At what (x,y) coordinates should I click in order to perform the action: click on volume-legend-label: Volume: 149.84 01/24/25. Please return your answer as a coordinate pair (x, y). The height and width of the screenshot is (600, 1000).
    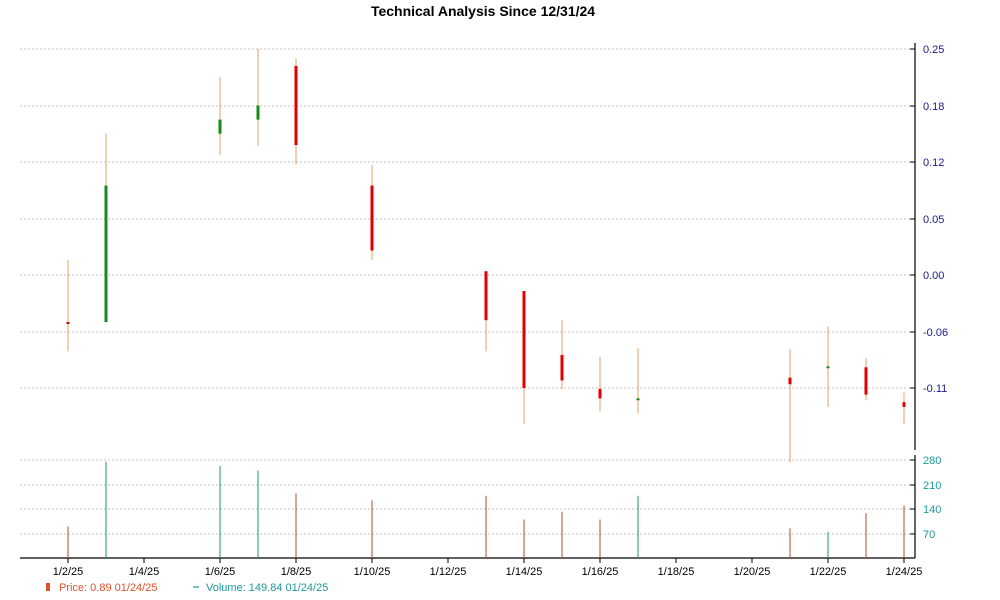
    Looking at the image, I should click on (267, 588).